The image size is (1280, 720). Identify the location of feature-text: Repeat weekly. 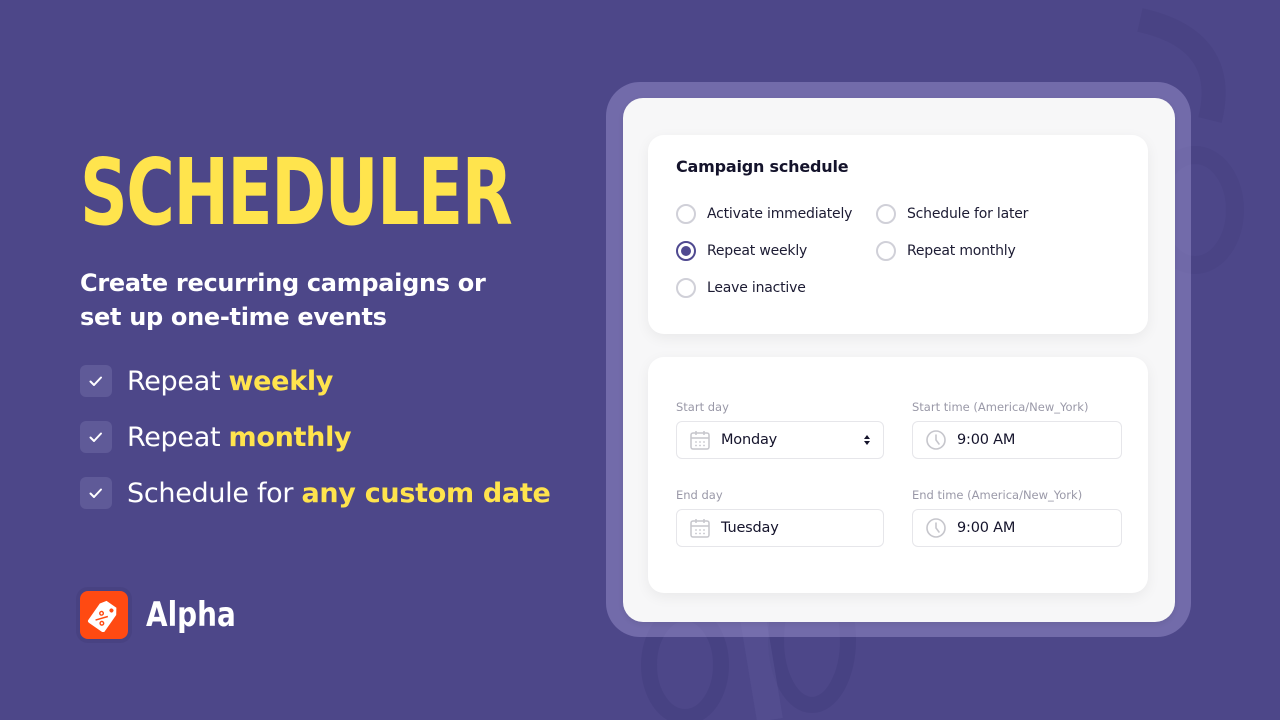
(230, 381).